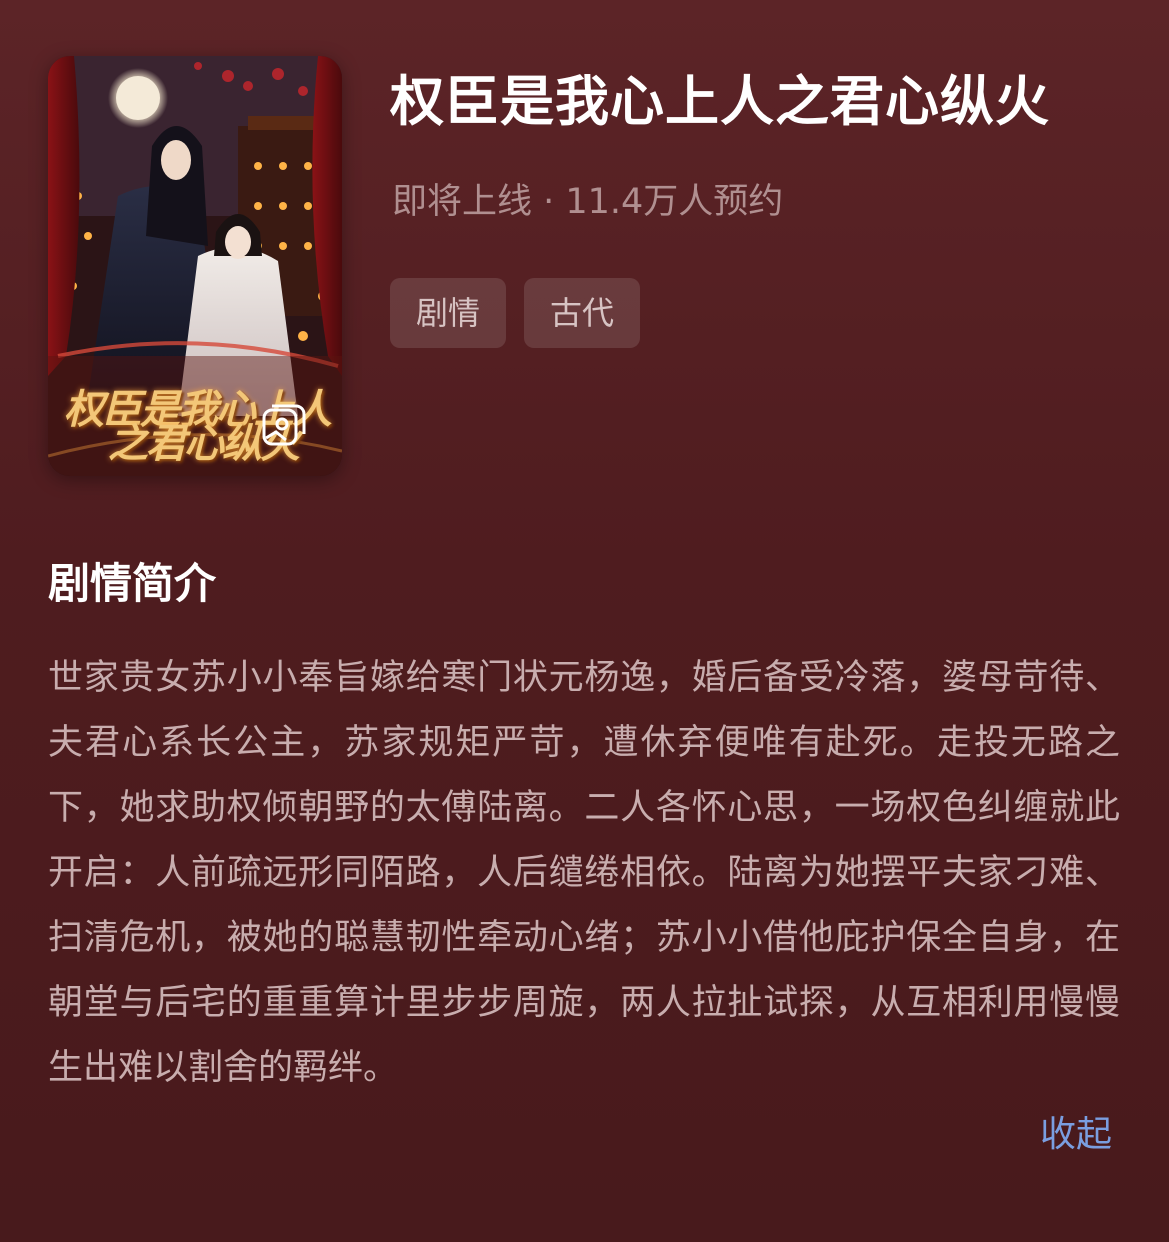 This screenshot has height=1242, width=1169. I want to click on release-reservation-meta: 即将上线 · 11.4万人预约, so click(588, 202).